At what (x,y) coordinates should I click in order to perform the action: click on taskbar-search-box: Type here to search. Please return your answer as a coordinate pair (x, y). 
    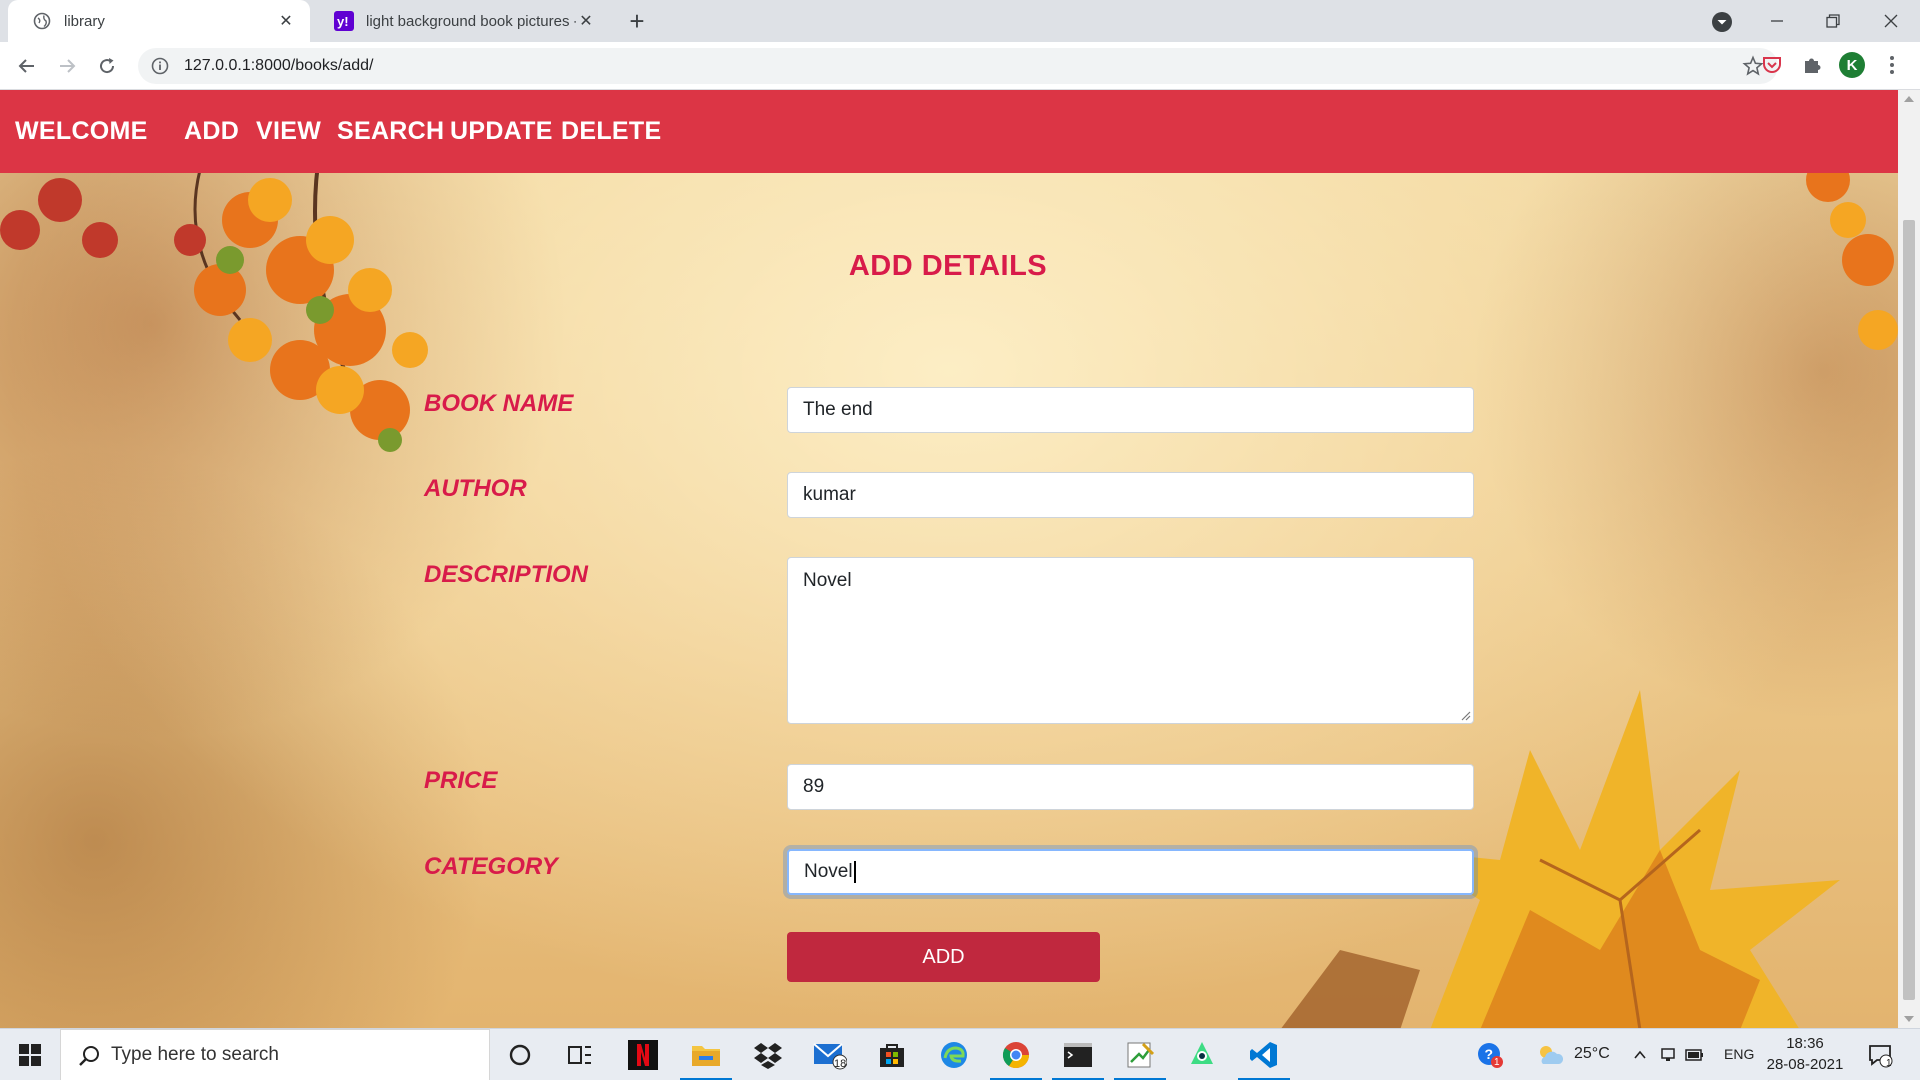
    Looking at the image, I should click on (275, 1054).